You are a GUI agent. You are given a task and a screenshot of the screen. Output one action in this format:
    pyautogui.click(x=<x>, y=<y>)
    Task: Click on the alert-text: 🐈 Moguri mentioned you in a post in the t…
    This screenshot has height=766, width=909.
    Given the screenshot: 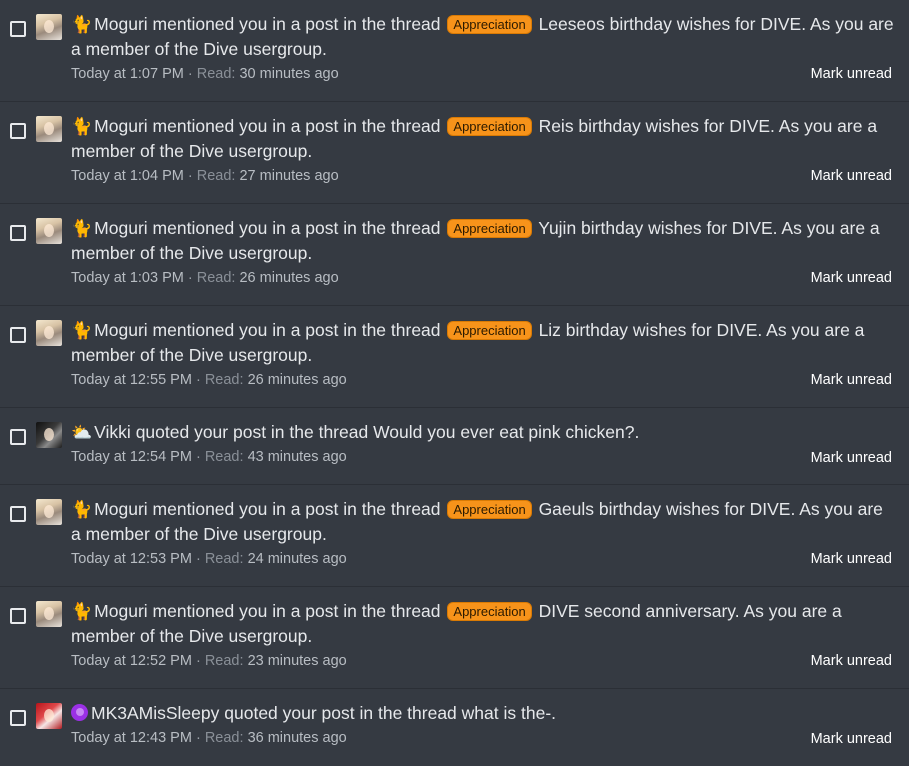 What is the action you would take?
    pyautogui.click(x=484, y=139)
    